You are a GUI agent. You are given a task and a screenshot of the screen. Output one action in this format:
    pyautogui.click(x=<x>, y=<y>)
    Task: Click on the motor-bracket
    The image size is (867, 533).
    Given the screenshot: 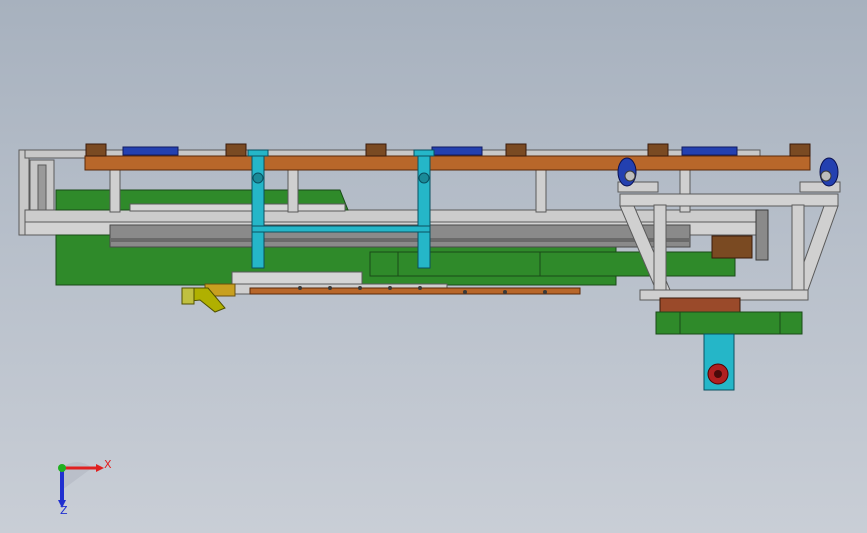 What is the action you would take?
    pyautogui.click(x=729, y=323)
    